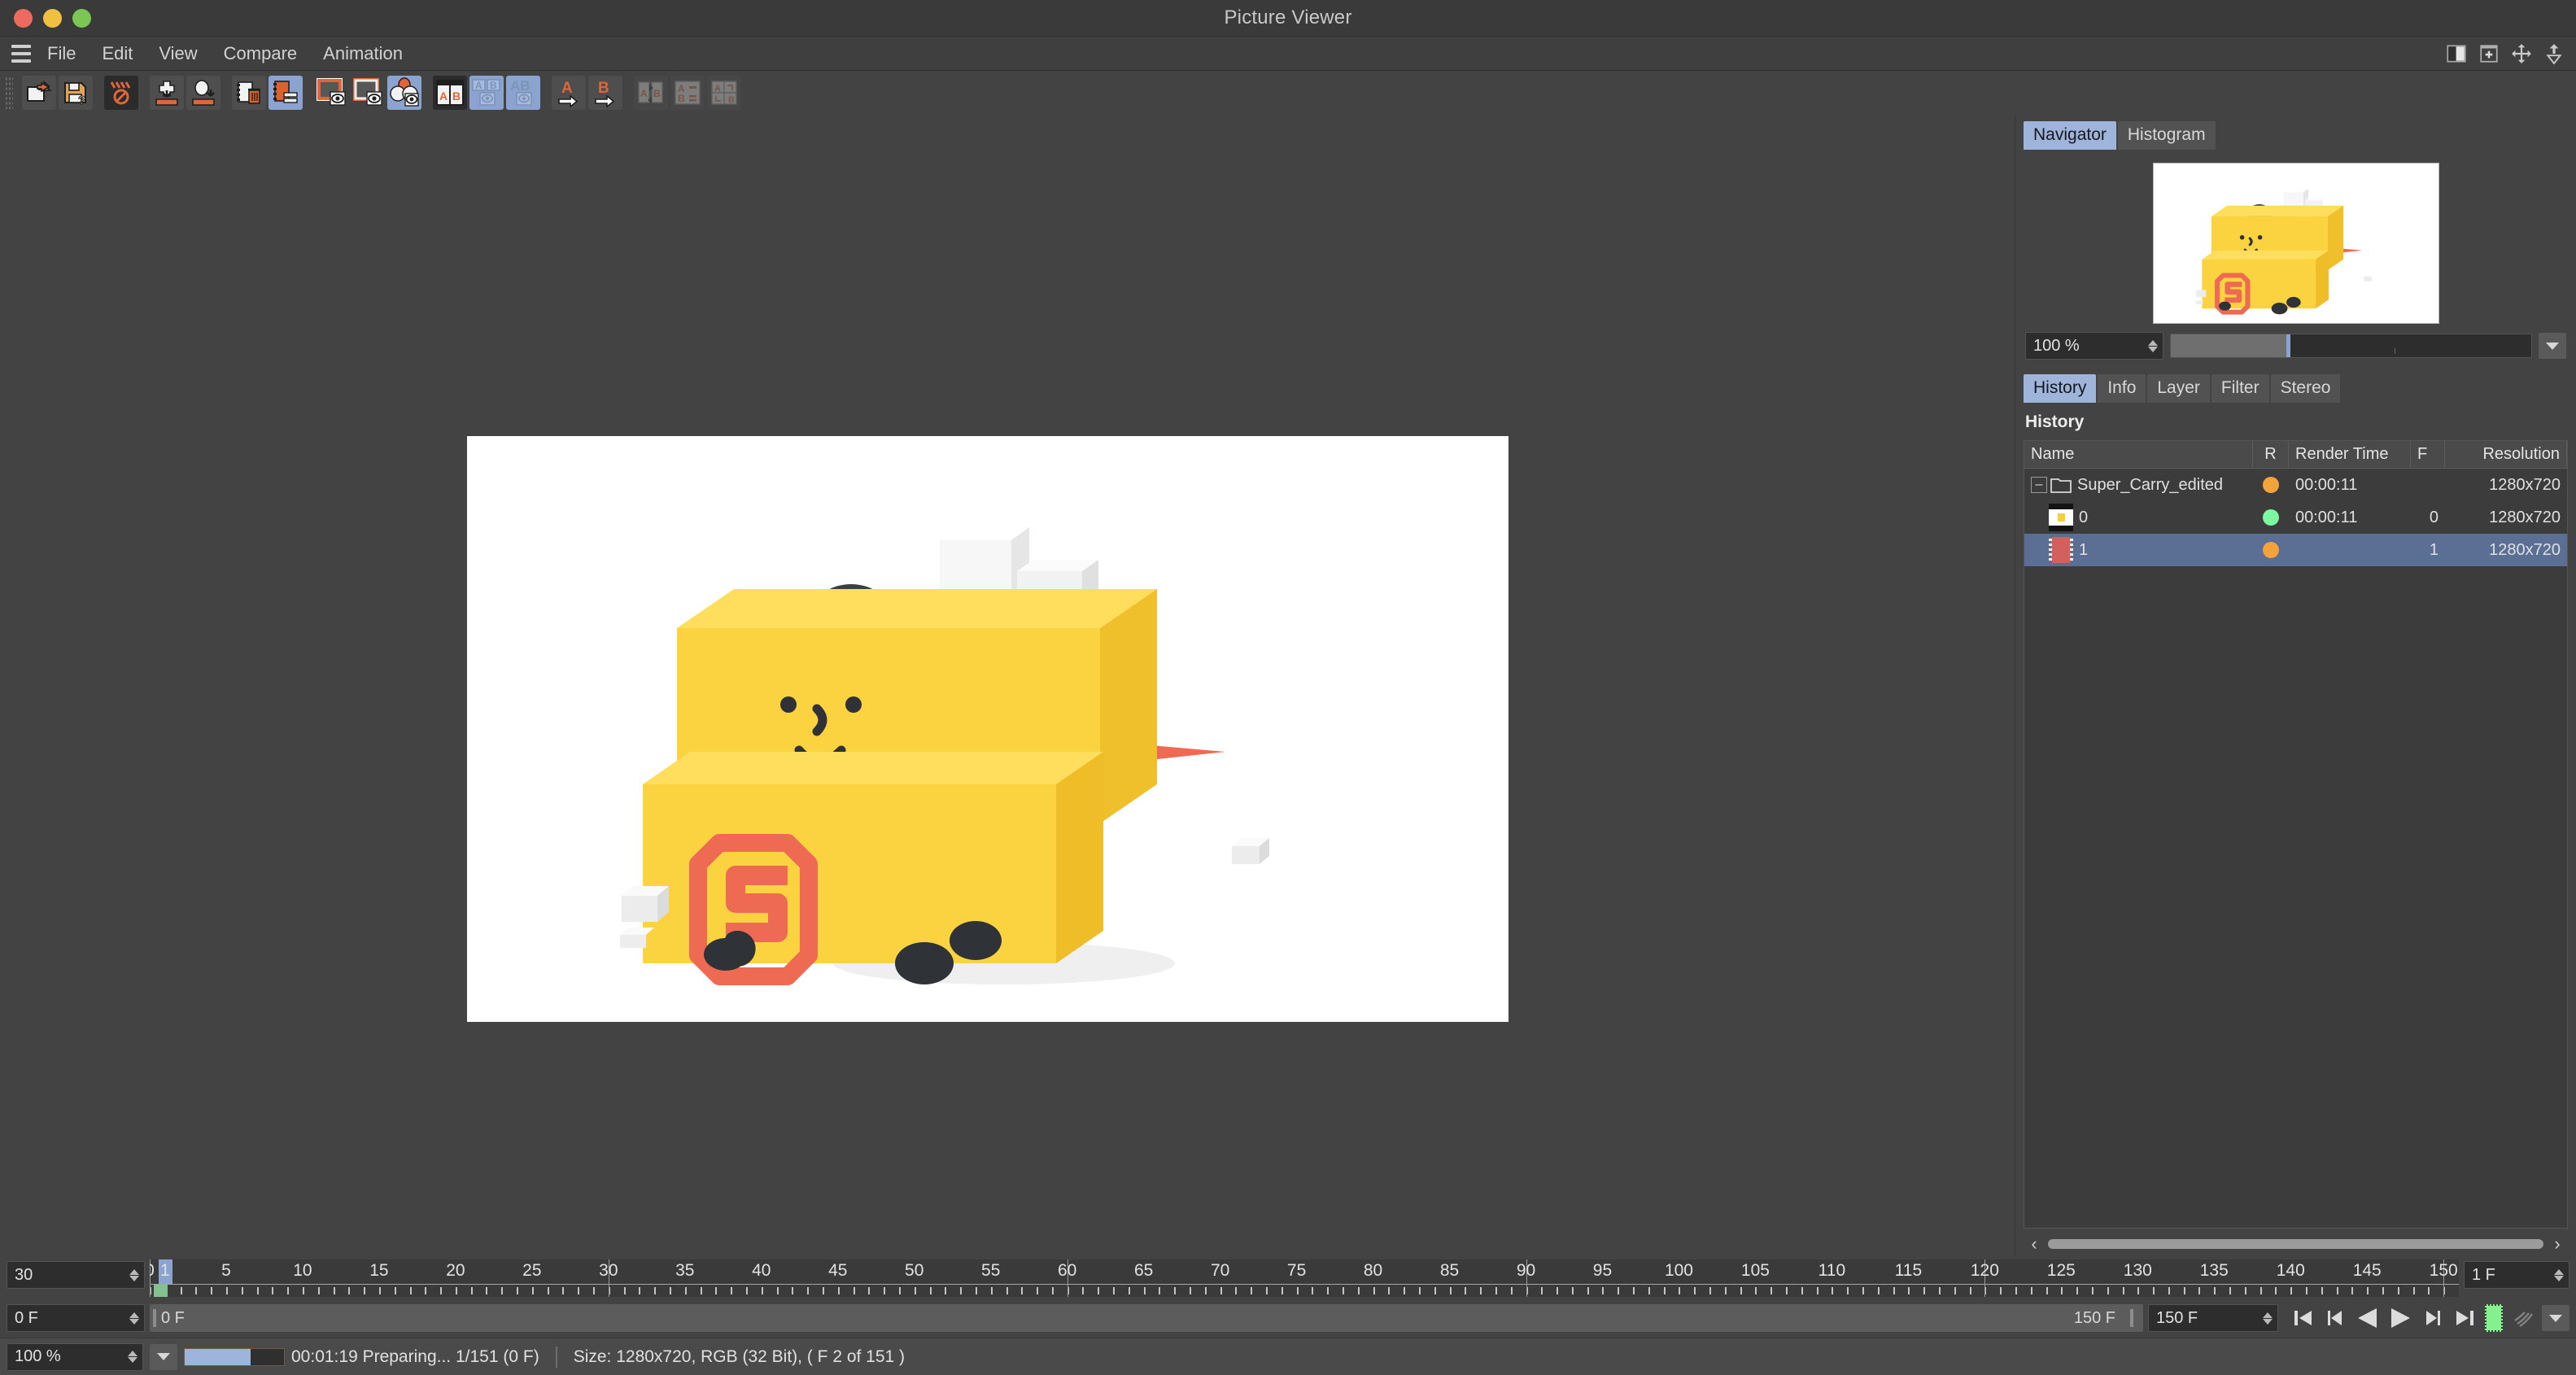 The image size is (2576, 1375). What do you see at coordinates (2268, 1318) in the screenshot?
I see `end-frame-stepper` at bounding box center [2268, 1318].